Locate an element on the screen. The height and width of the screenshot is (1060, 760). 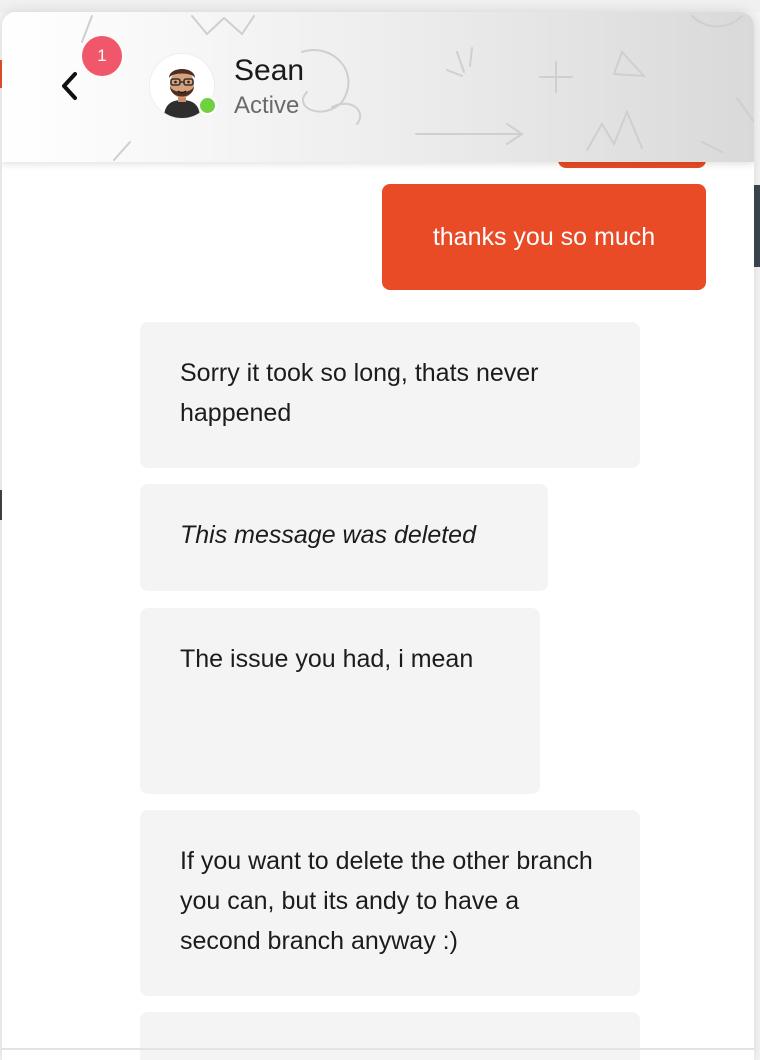
online-status-dot is located at coordinates (207, 105).